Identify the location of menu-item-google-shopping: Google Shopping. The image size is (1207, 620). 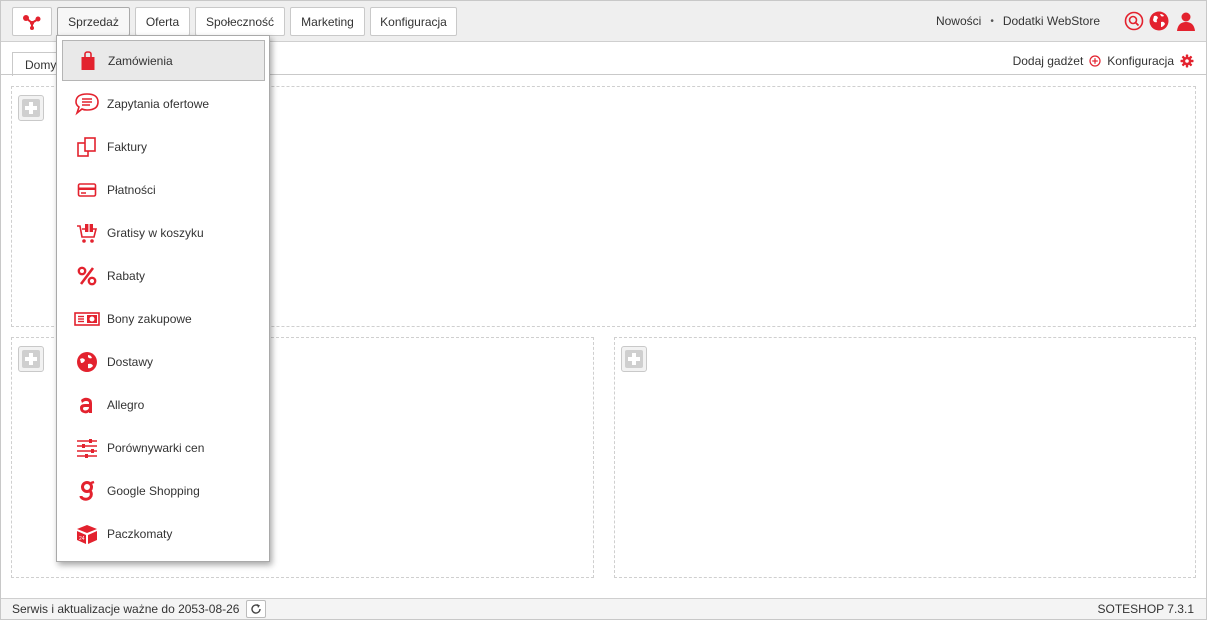
(163, 490).